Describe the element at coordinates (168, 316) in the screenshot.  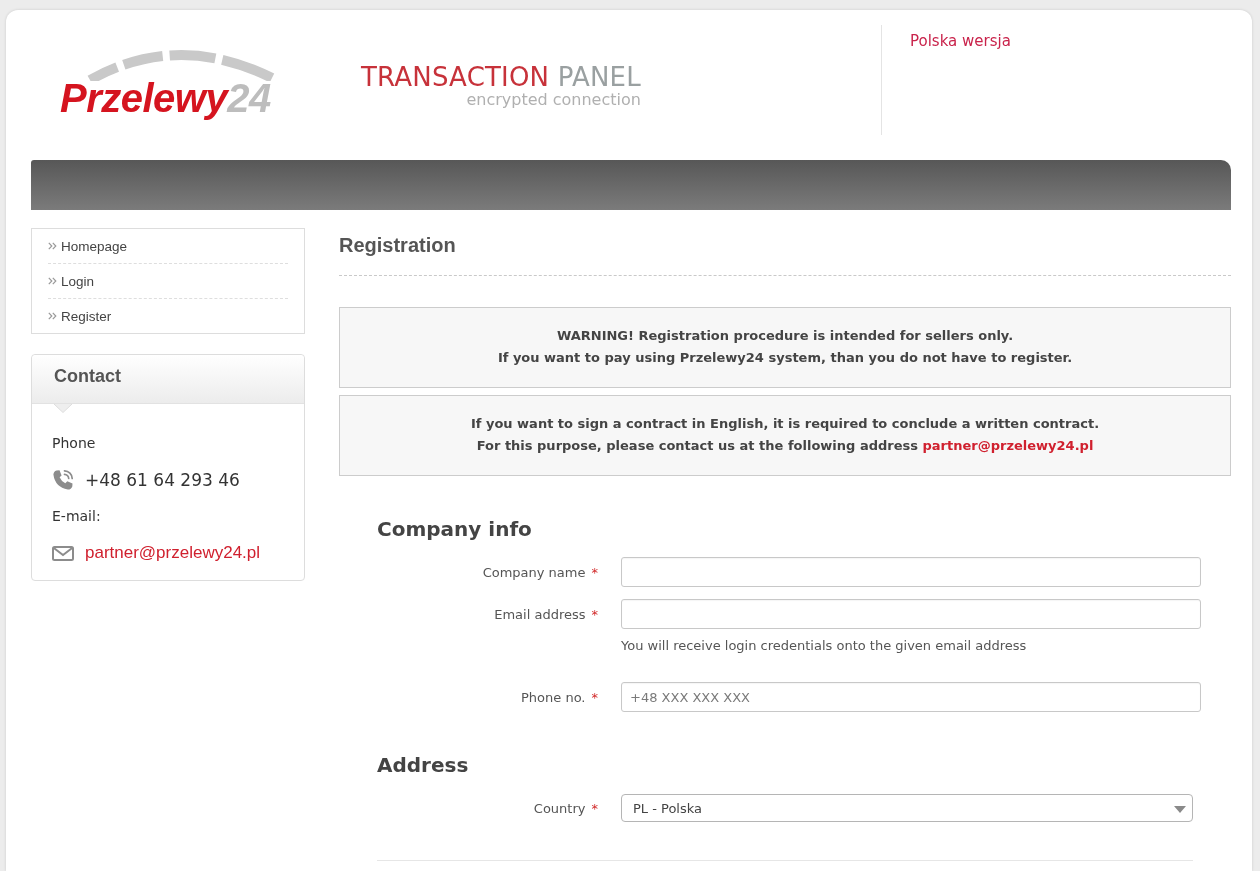
I see `menu-link: Register` at that location.